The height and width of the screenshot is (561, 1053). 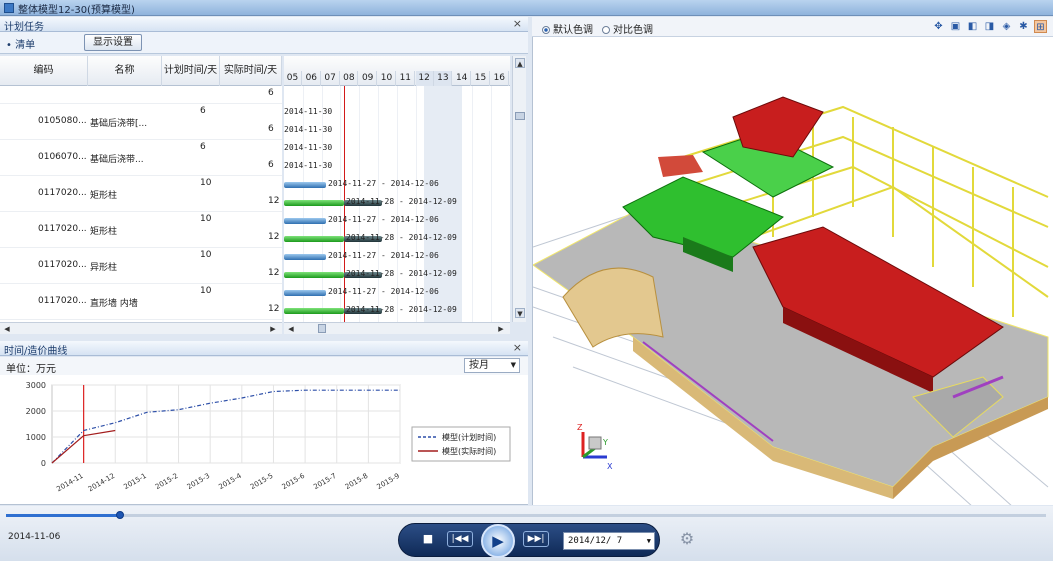 What do you see at coordinates (114, 304) in the screenshot?
I see `cell-name: 直形墙 内墙` at bounding box center [114, 304].